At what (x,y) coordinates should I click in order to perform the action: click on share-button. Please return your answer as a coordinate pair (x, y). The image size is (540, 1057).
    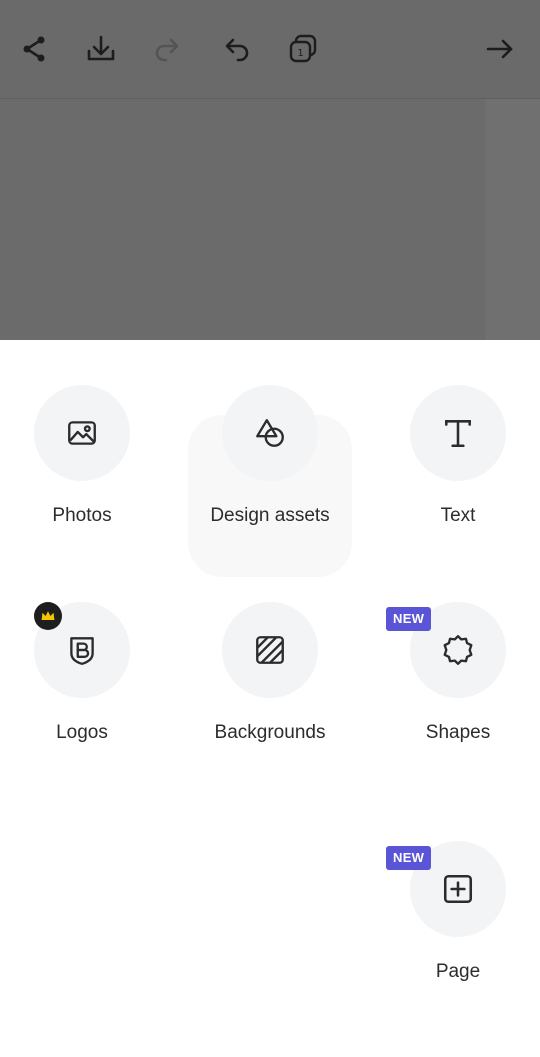
    Looking at the image, I should click on (34, 49).